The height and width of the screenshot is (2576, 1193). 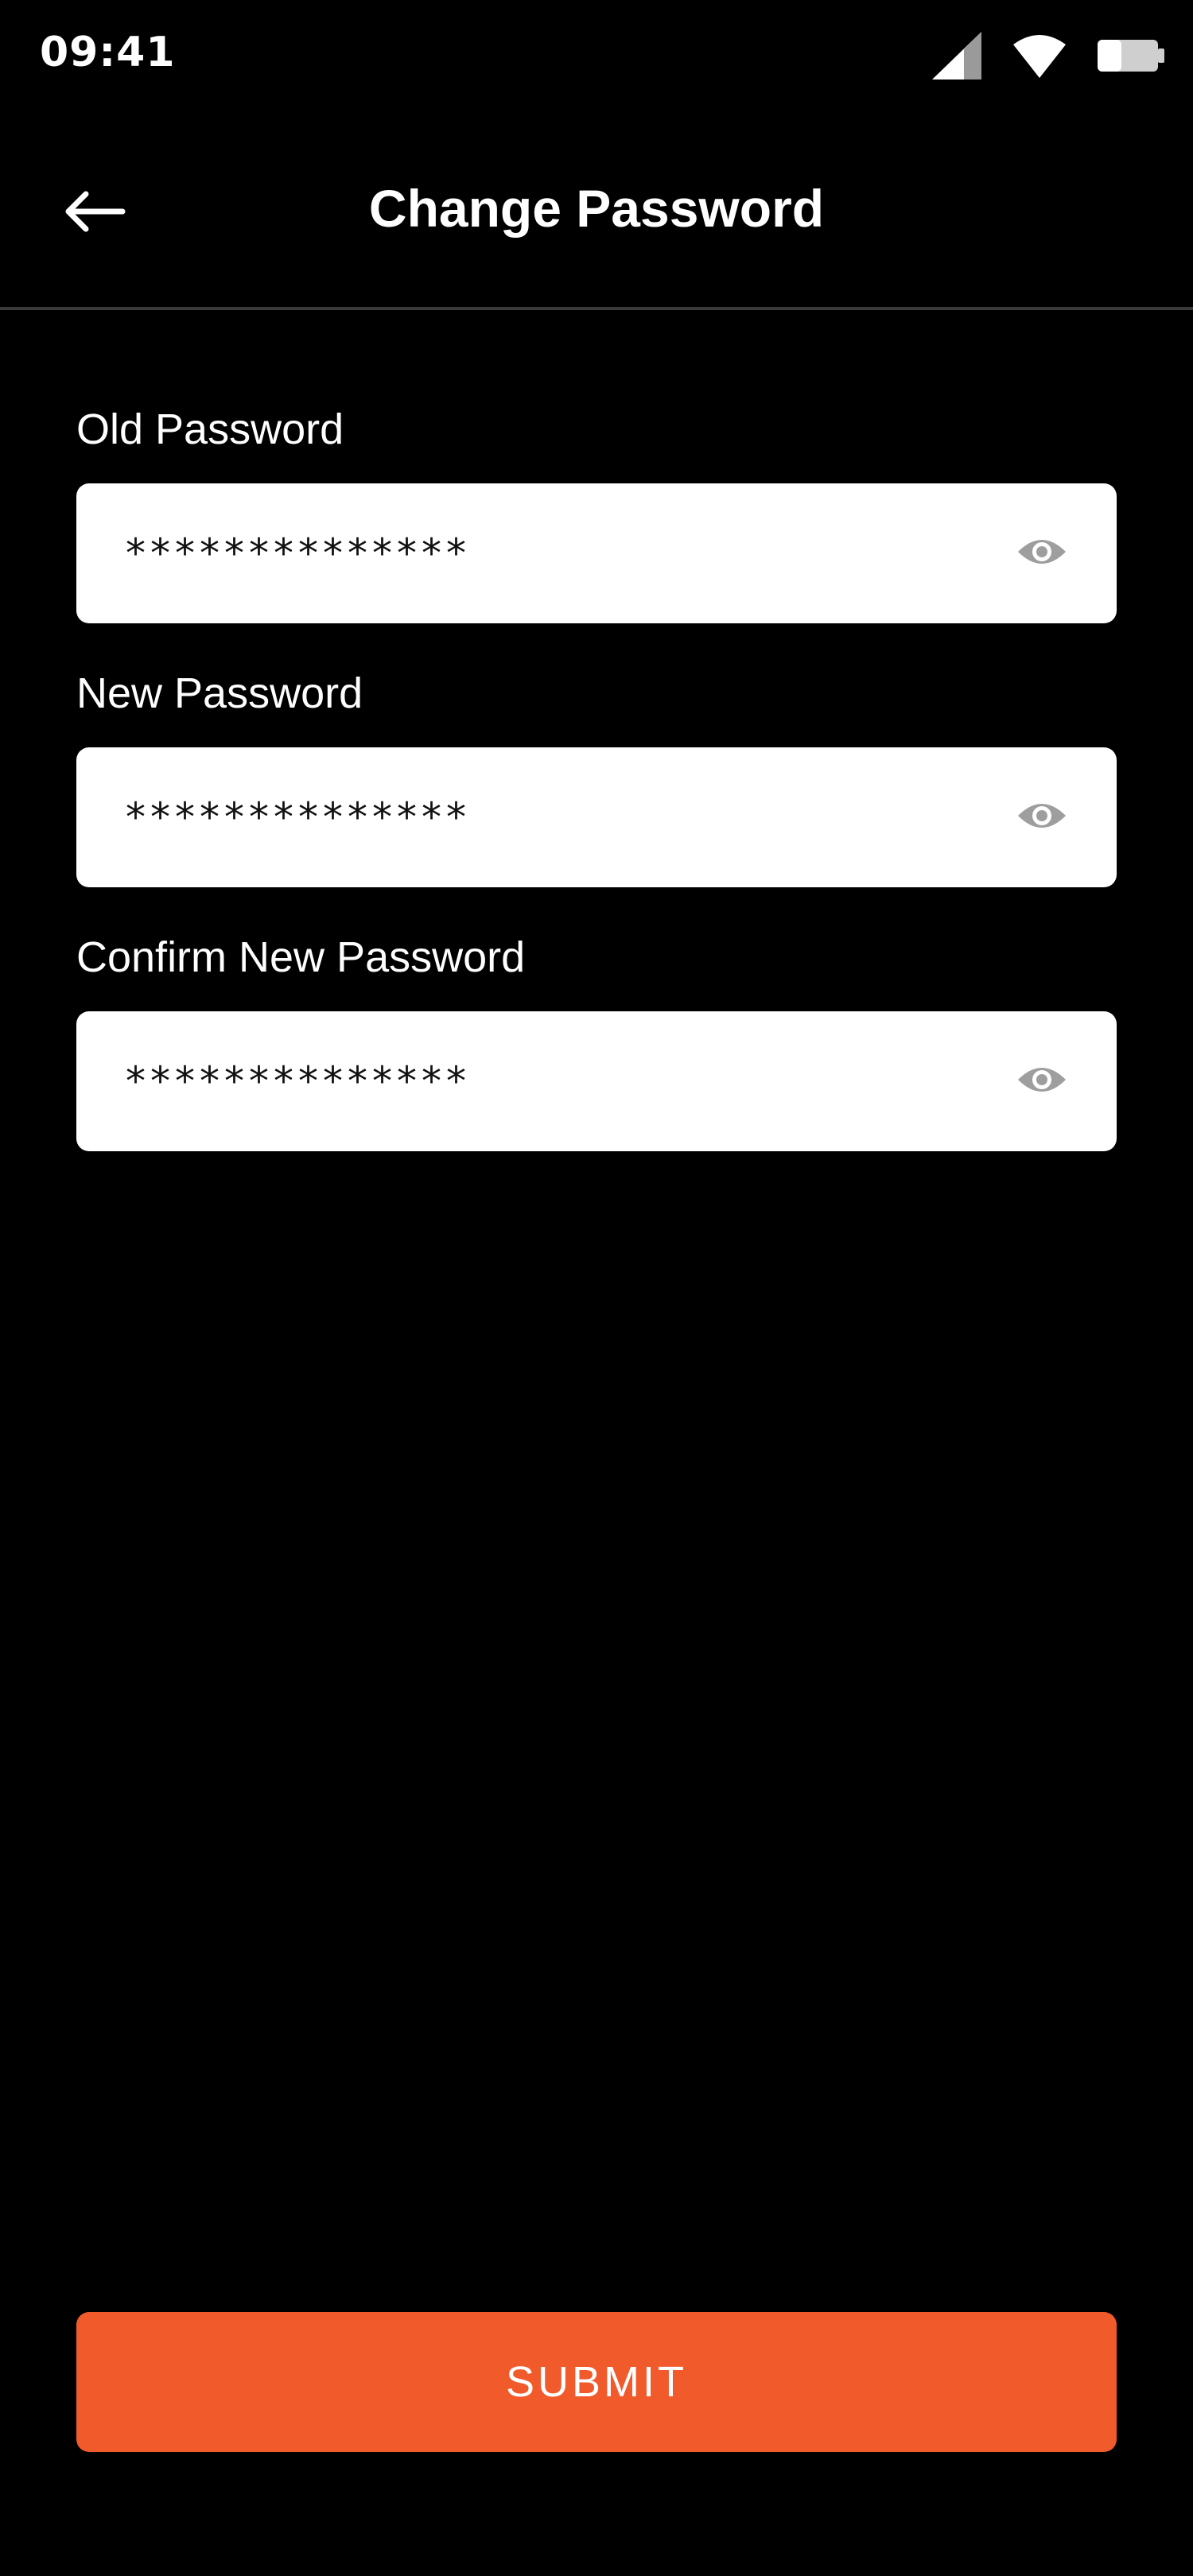 I want to click on status-time: 09:41, so click(x=108, y=52).